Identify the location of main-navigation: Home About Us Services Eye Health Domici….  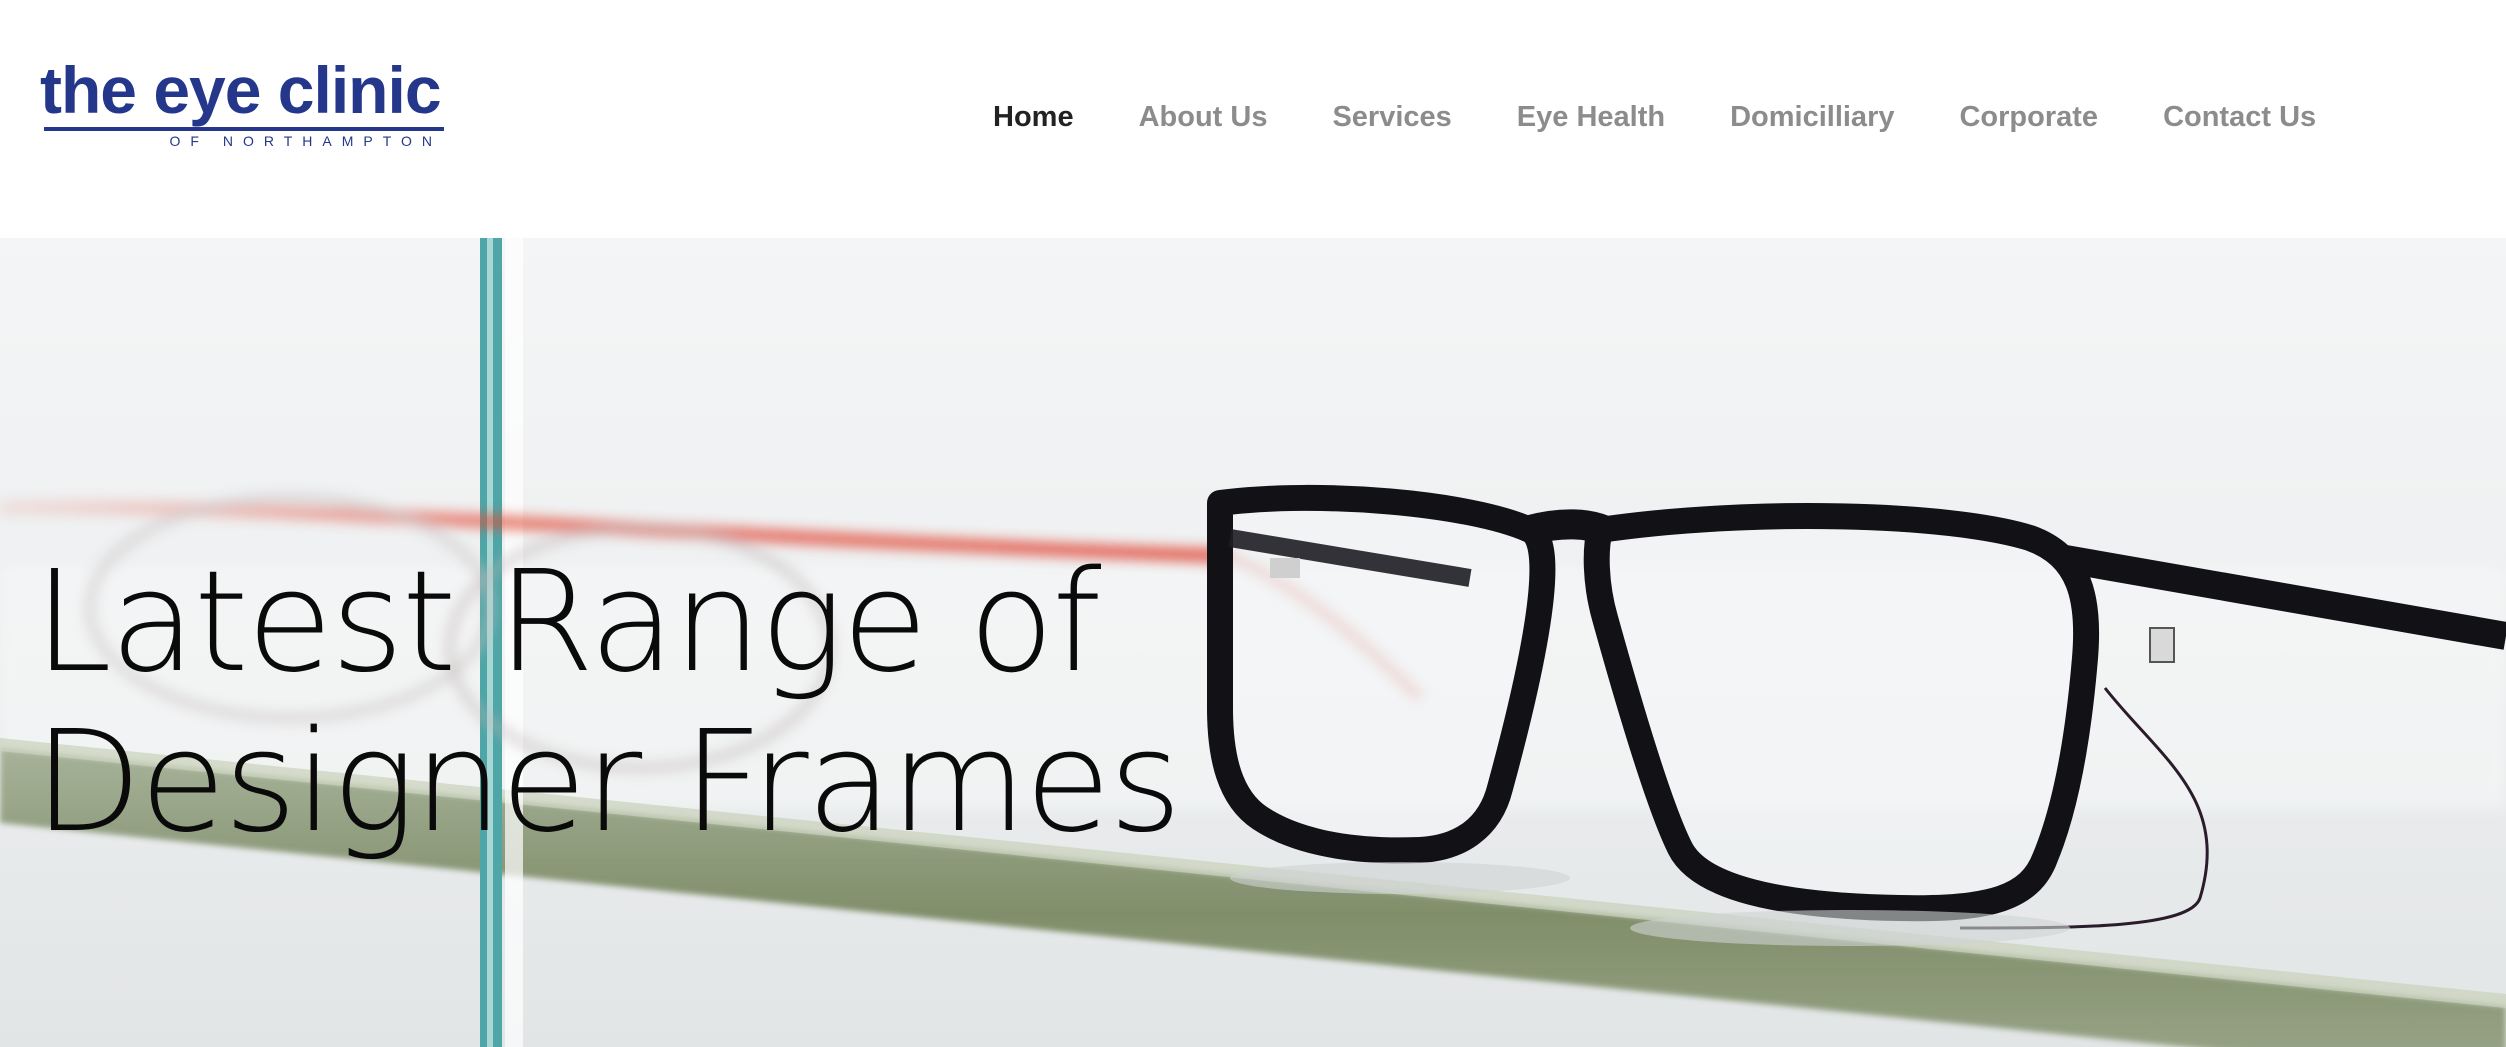
(1654, 117).